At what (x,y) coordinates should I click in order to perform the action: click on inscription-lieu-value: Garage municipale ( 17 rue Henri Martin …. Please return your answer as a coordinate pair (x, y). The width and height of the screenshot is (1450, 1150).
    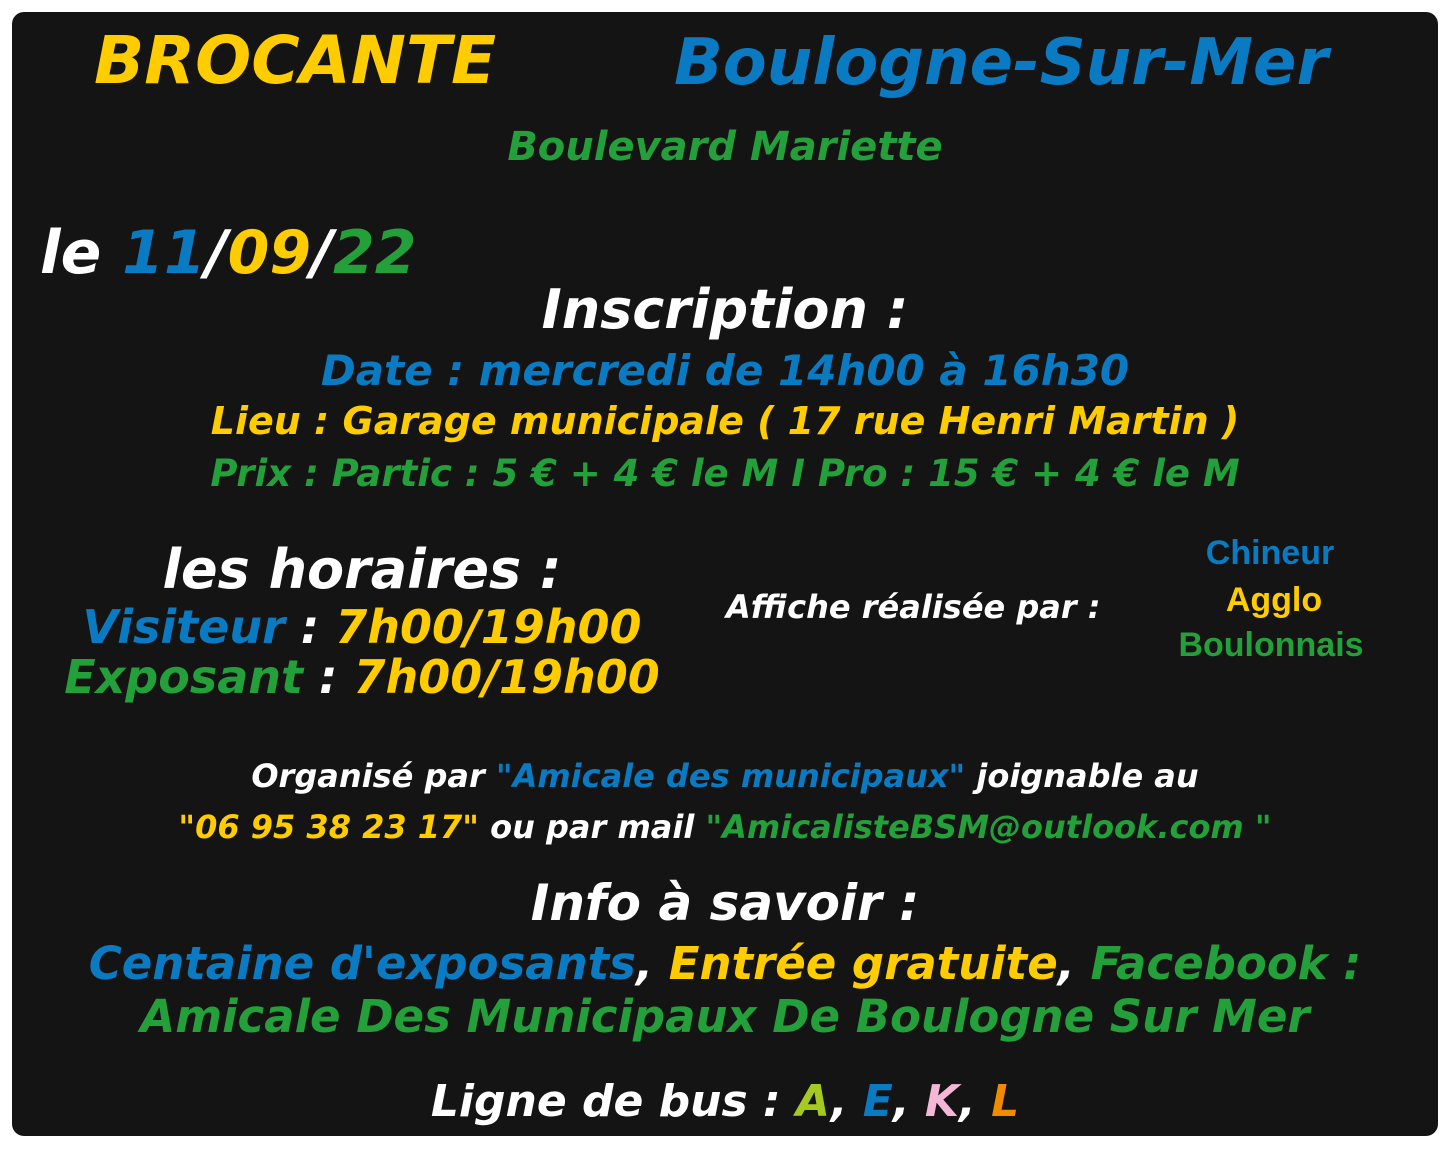
    Looking at the image, I should click on (791, 421).